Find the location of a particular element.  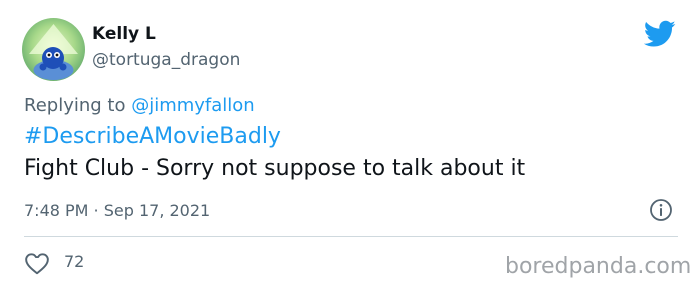

avatar is located at coordinates (53, 49).